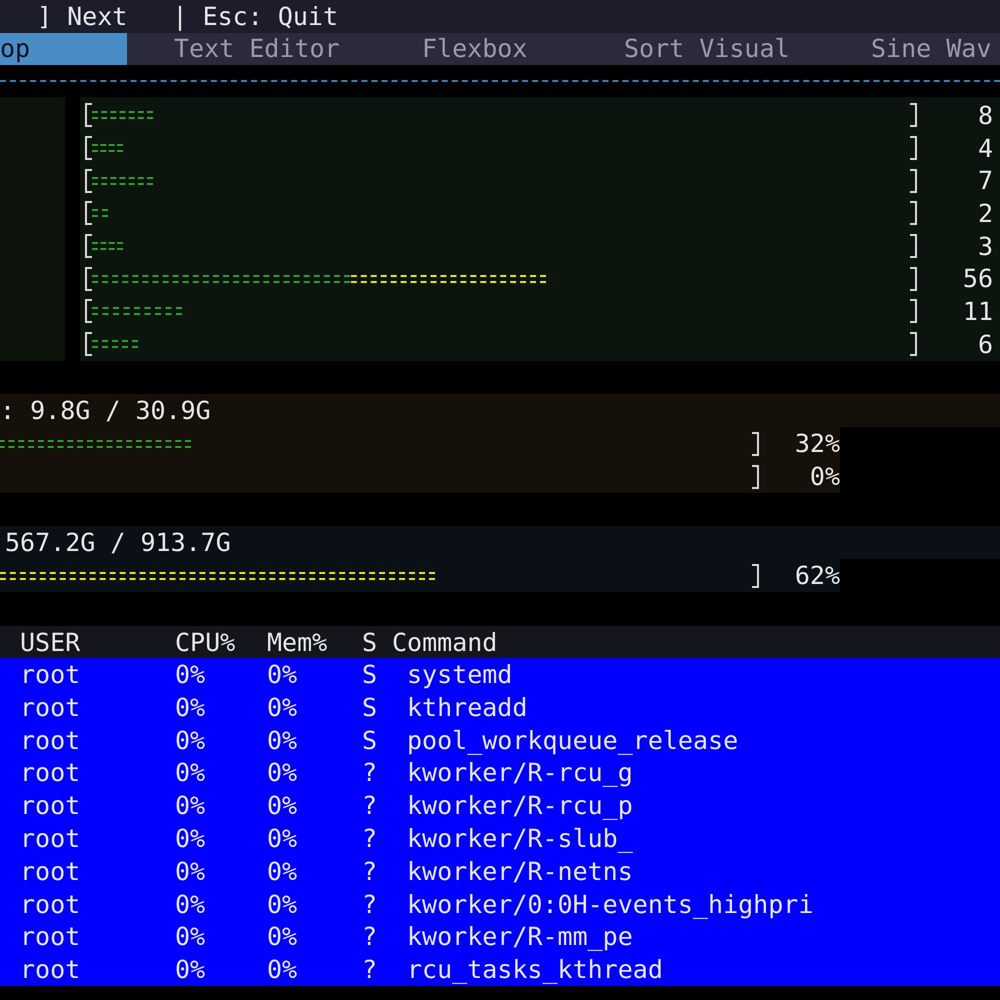 The width and height of the screenshot is (1000, 1000). What do you see at coordinates (825, 477) in the screenshot?
I see `usage-reading: 0%` at bounding box center [825, 477].